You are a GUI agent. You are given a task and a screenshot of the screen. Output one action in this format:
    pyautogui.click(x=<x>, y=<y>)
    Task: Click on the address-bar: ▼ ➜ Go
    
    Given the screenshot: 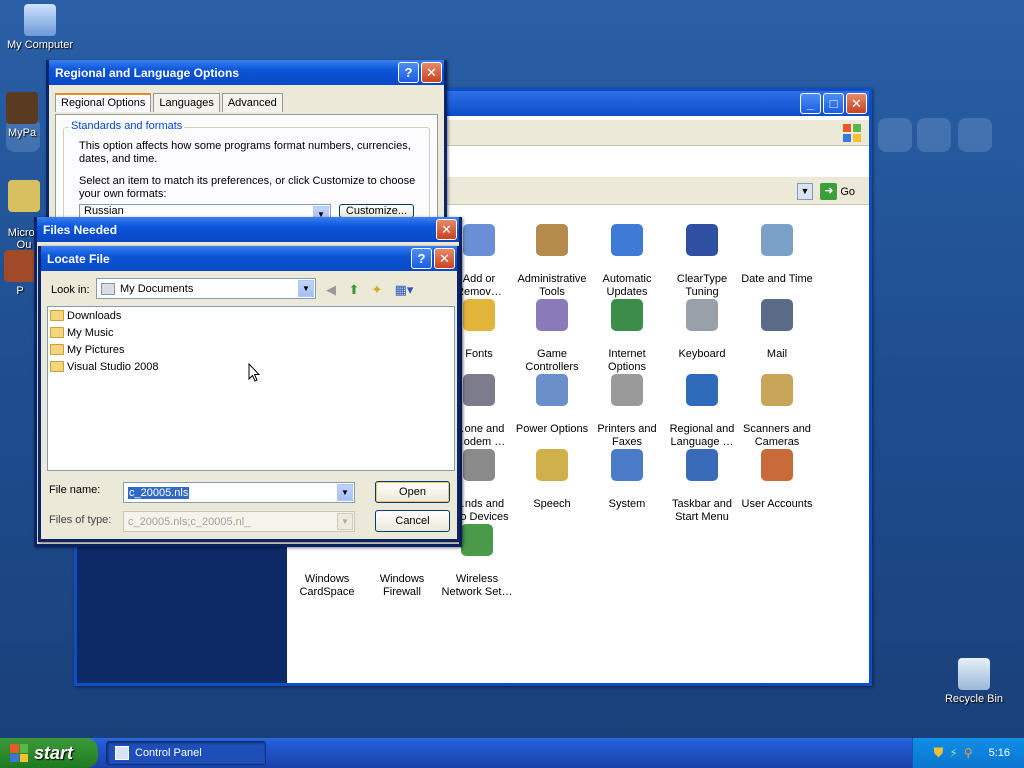 What is the action you would take?
    pyautogui.click(x=658, y=191)
    